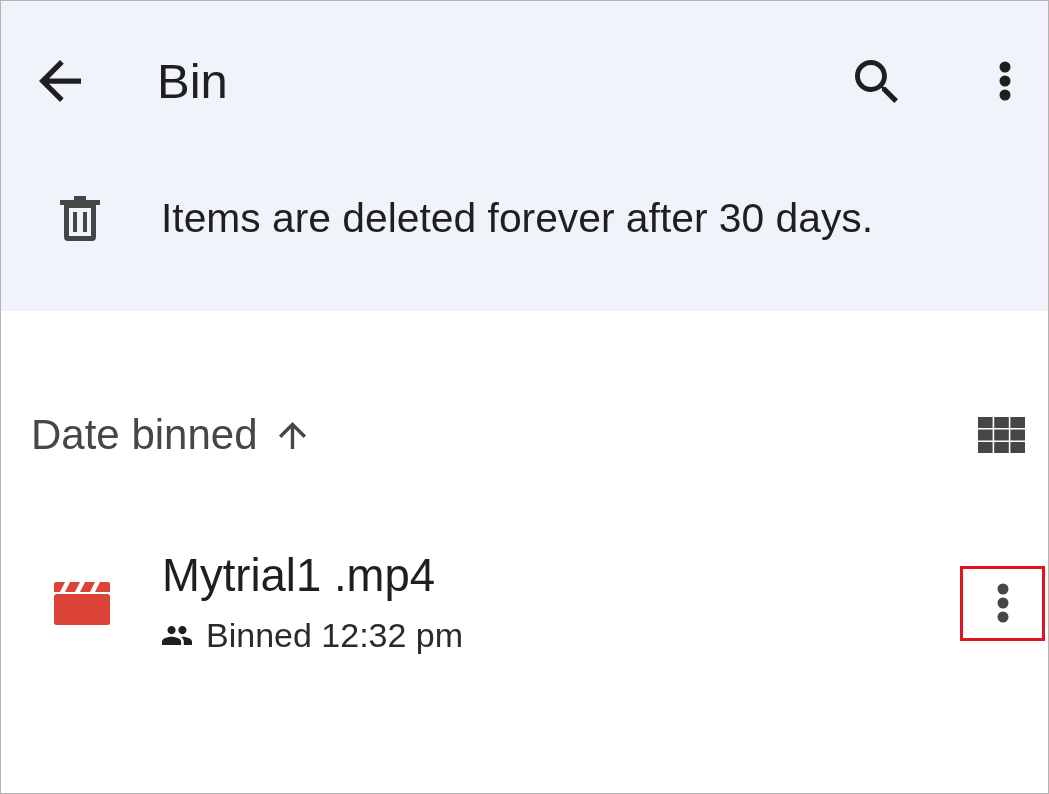 The image size is (1049, 794). What do you see at coordinates (335, 635) in the screenshot?
I see `file-detail: Binned 12:32 pm` at bounding box center [335, 635].